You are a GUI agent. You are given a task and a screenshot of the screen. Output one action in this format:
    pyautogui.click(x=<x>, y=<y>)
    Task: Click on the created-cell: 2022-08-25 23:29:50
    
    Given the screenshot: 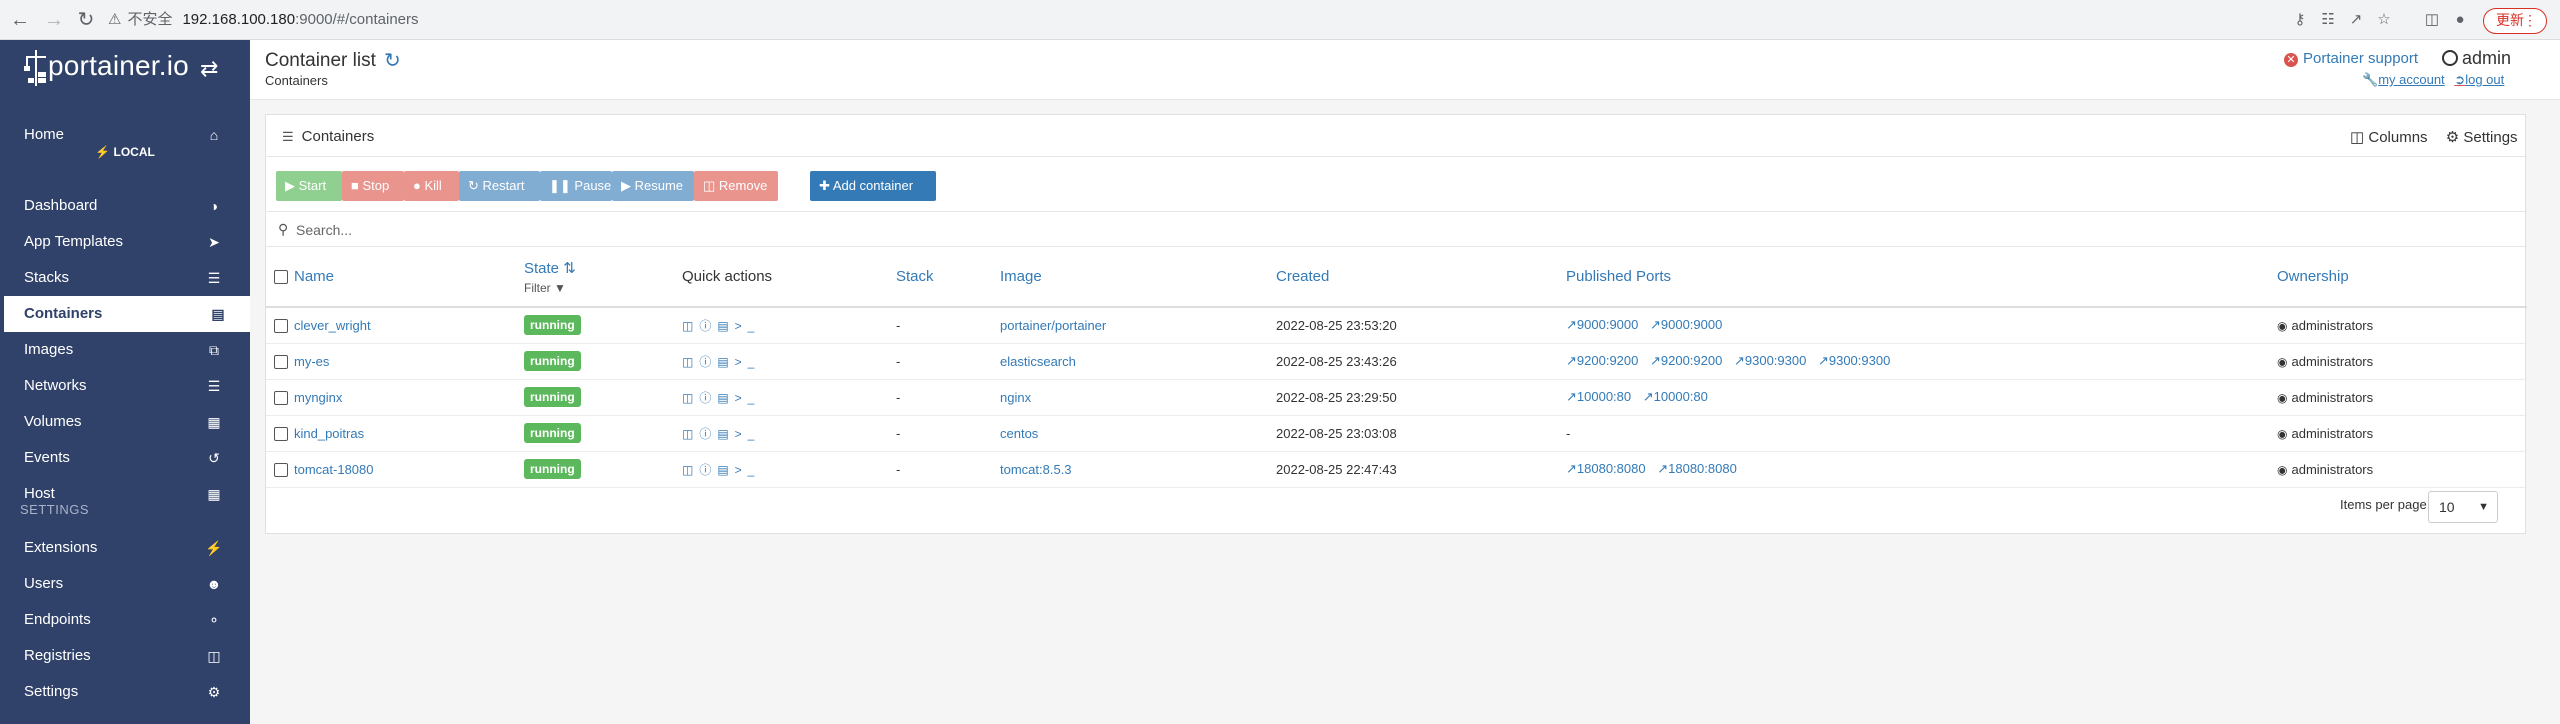 What is the action you would take?
    pyautogui.click(x=1421, y=397)
    